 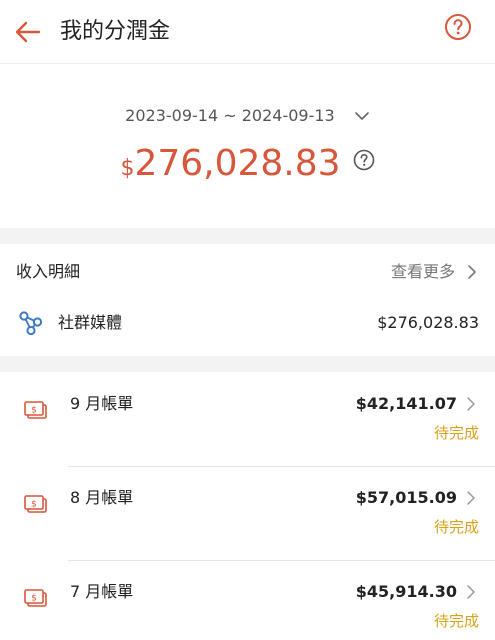 I want to click on list-item: $ 9 月帳單 $42,141.07 待完成, so click(x=247, y=419).